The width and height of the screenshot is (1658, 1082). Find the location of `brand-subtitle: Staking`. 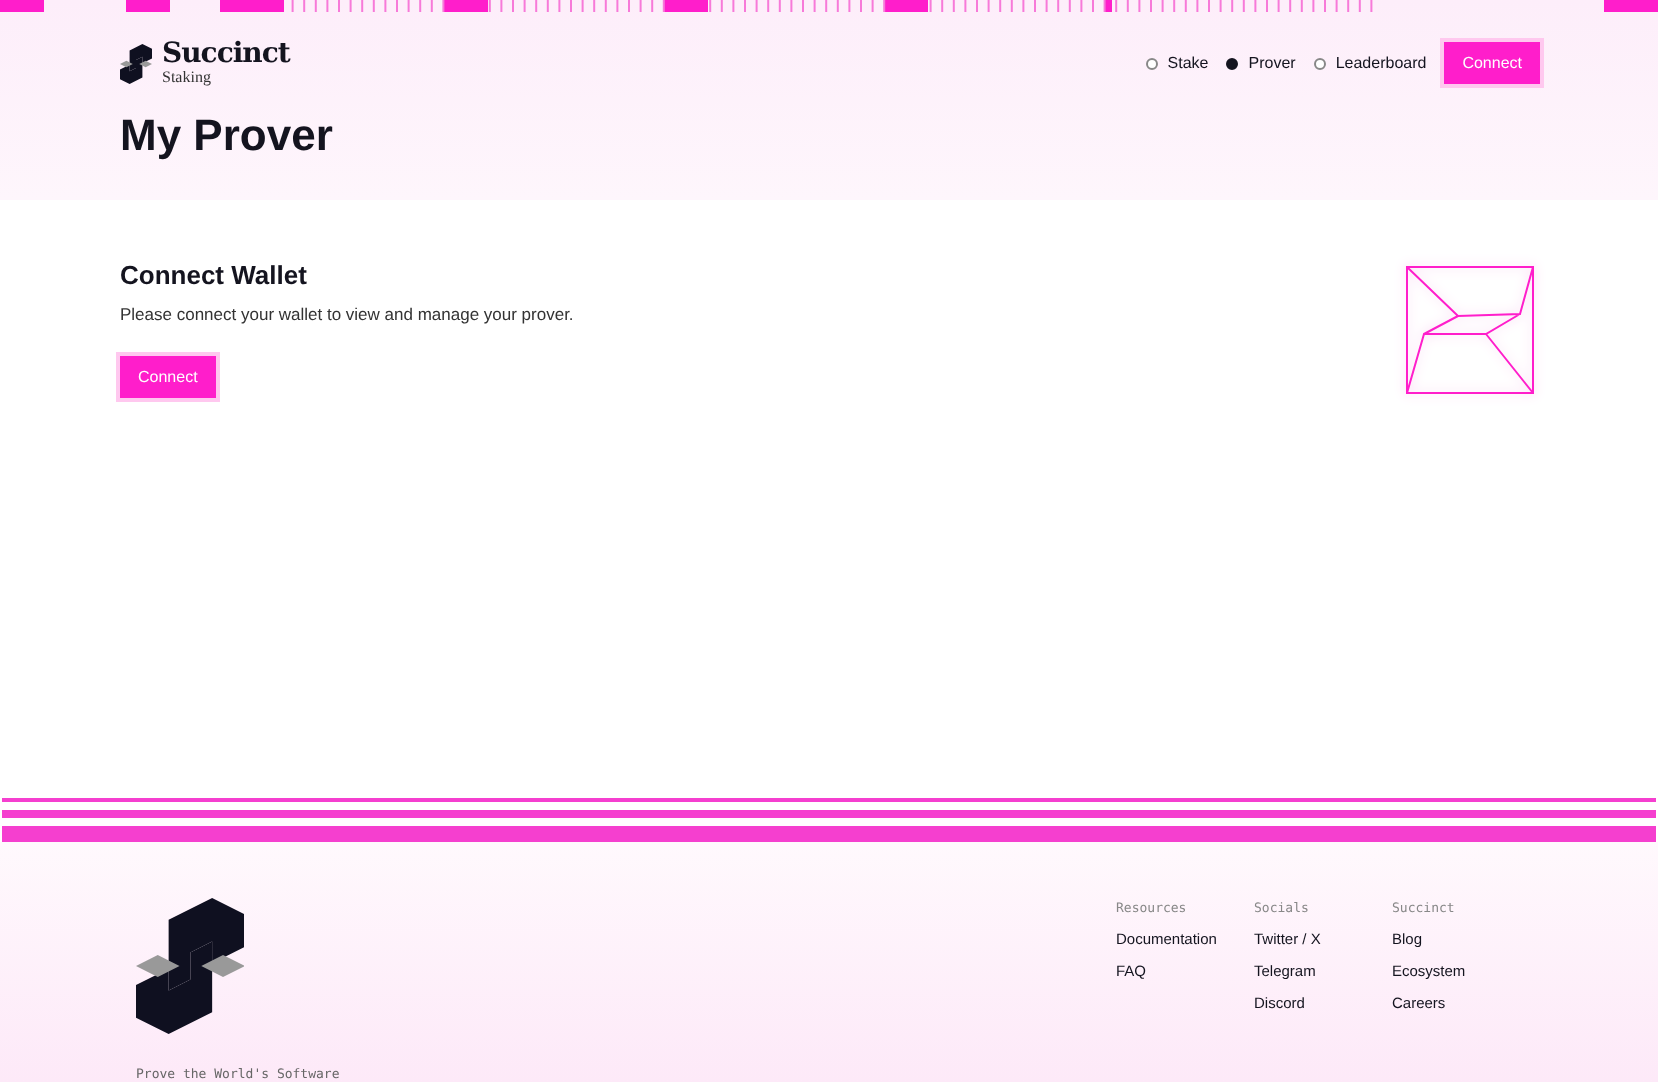

brand-subtitle: Staking is located at coordinates (187, 78).